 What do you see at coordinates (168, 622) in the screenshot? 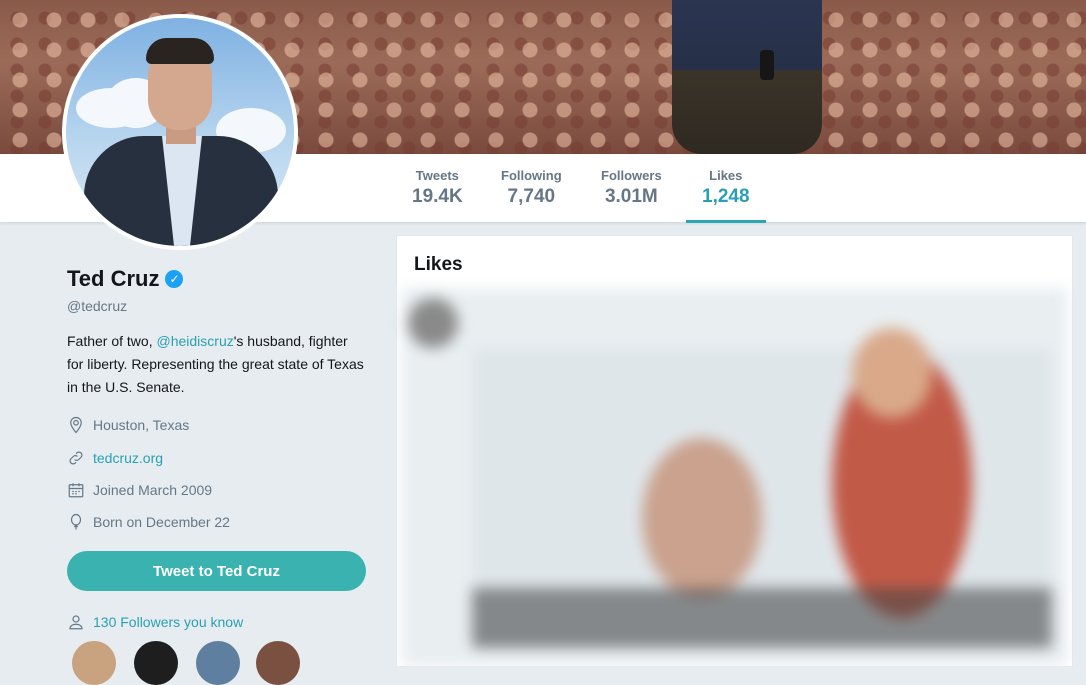
I see `followers-you-know-text: 130 Followers you know` at bounding box center [168, 622].